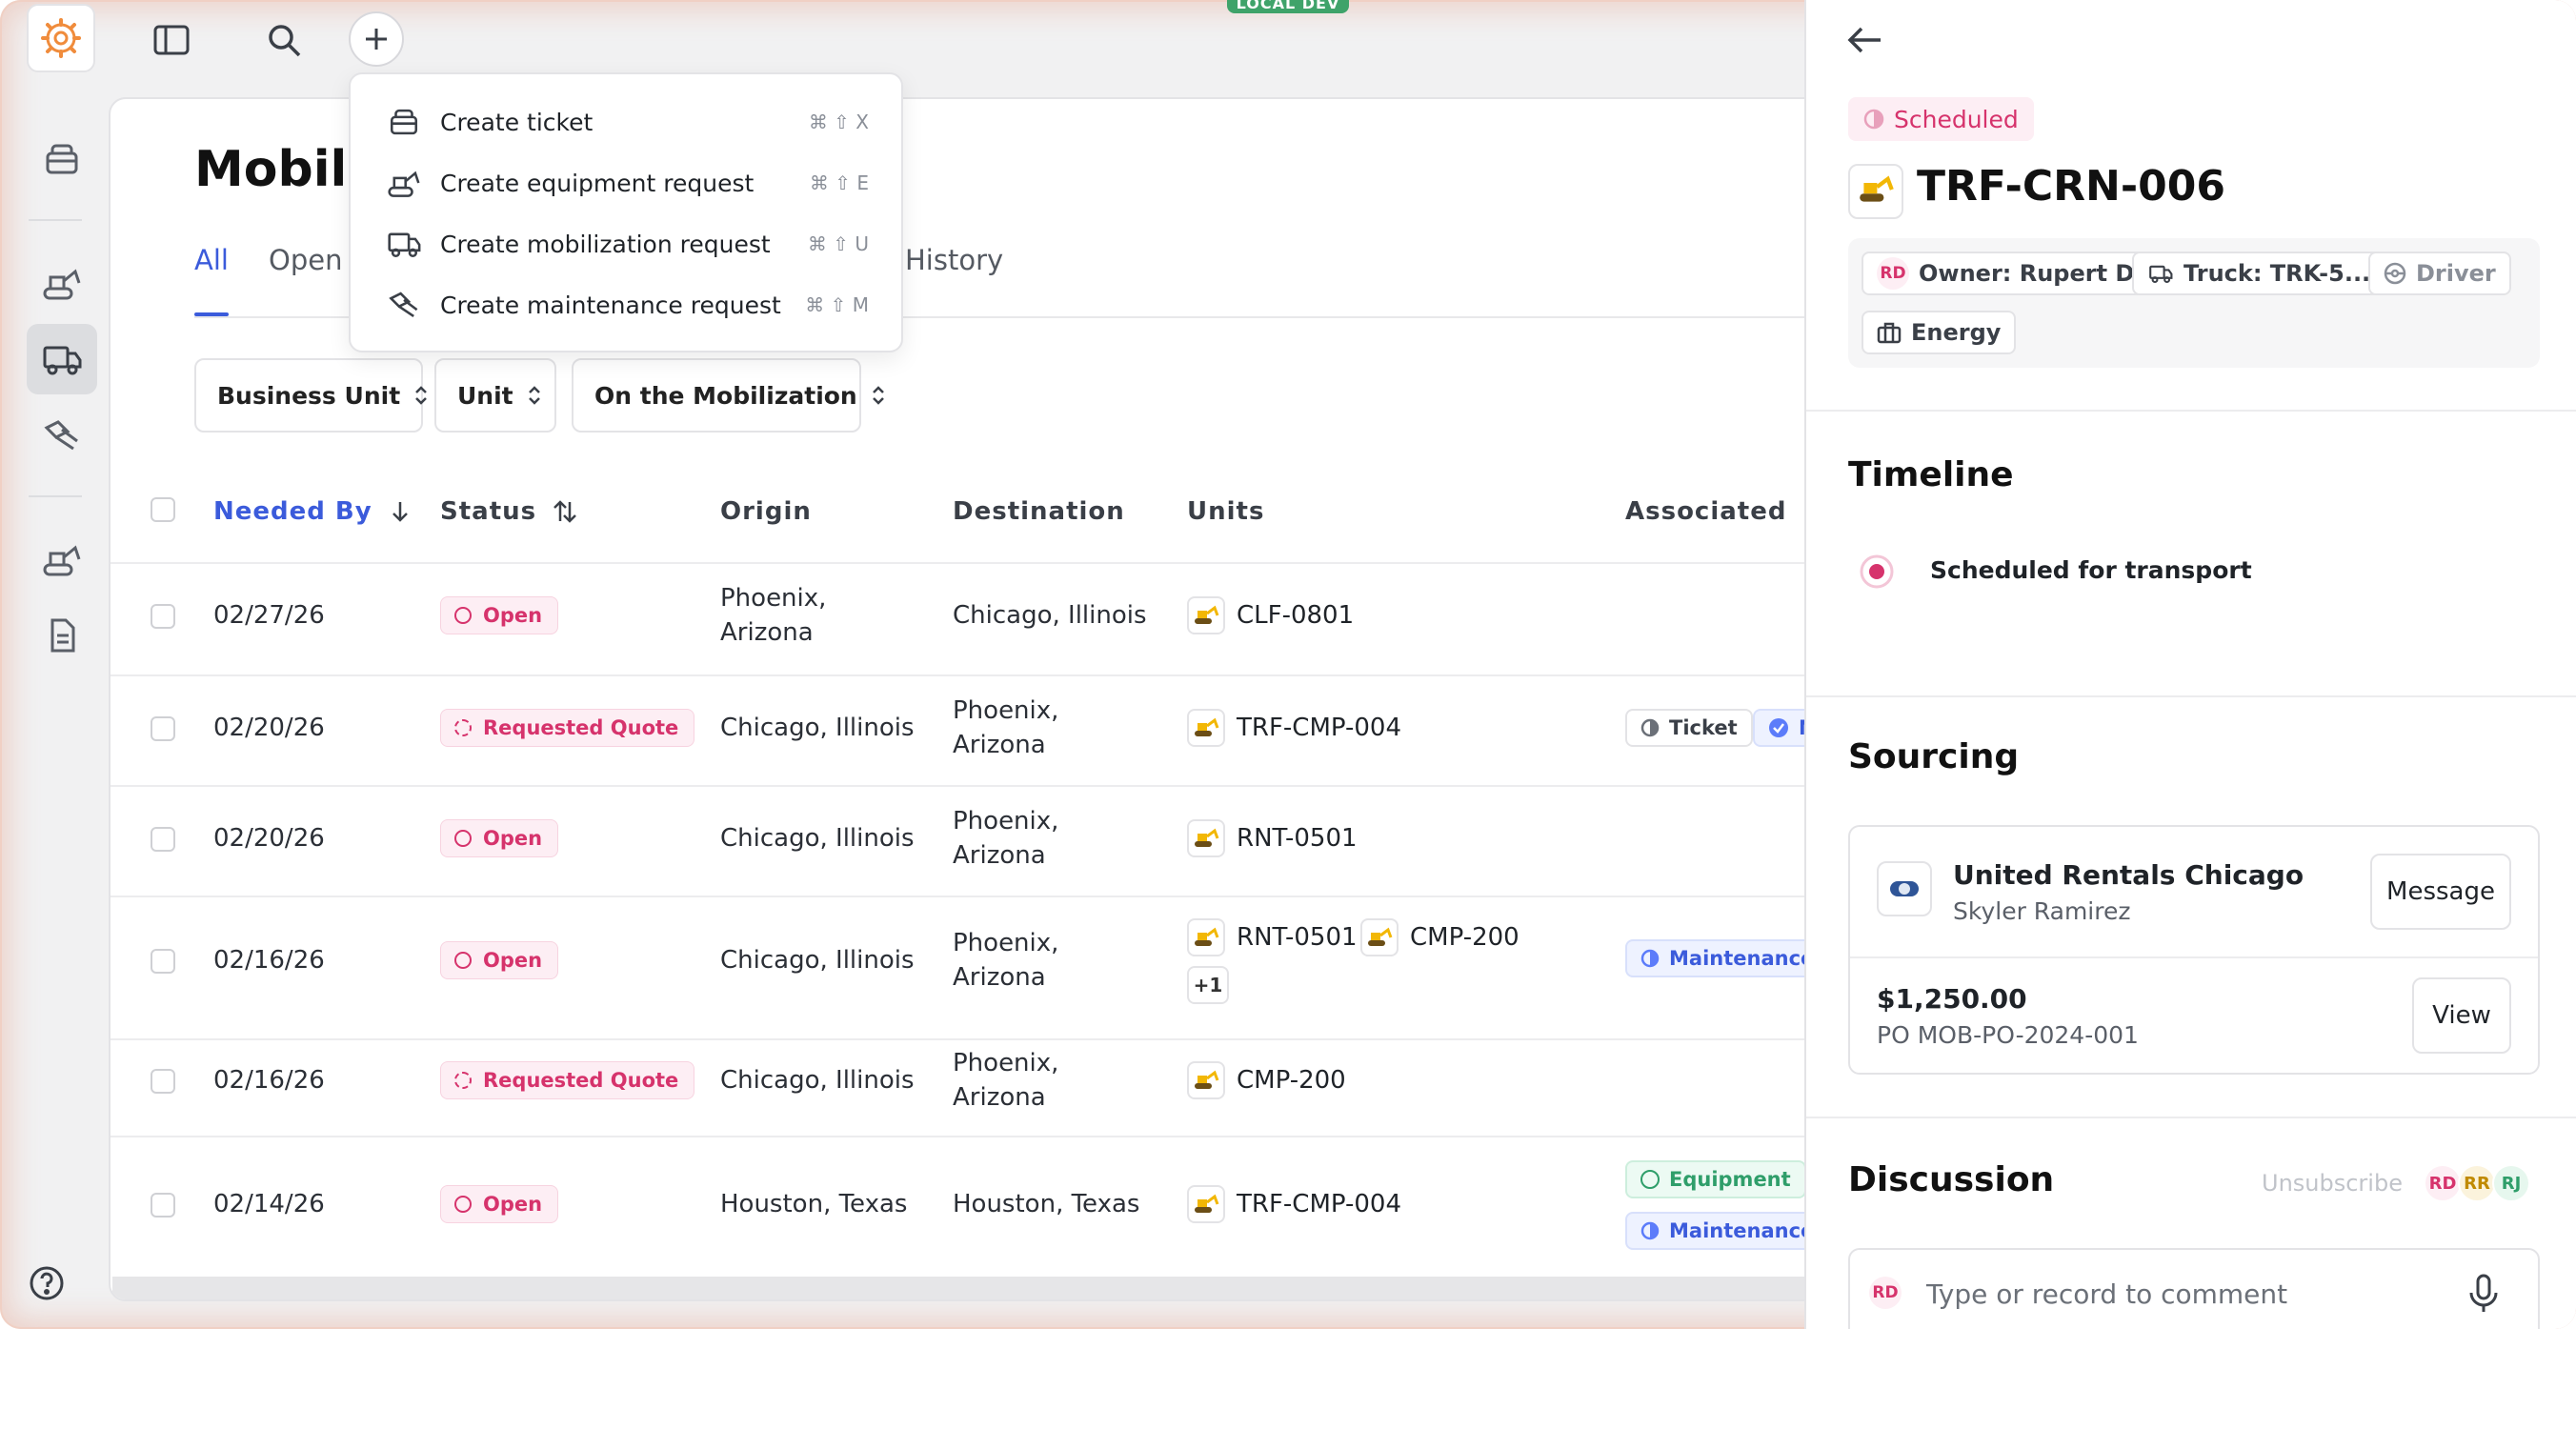  What do you see at coordinates (62, 159) in the screenshot?
I see `rail-tickets-button` at bounding box center [62, 159].